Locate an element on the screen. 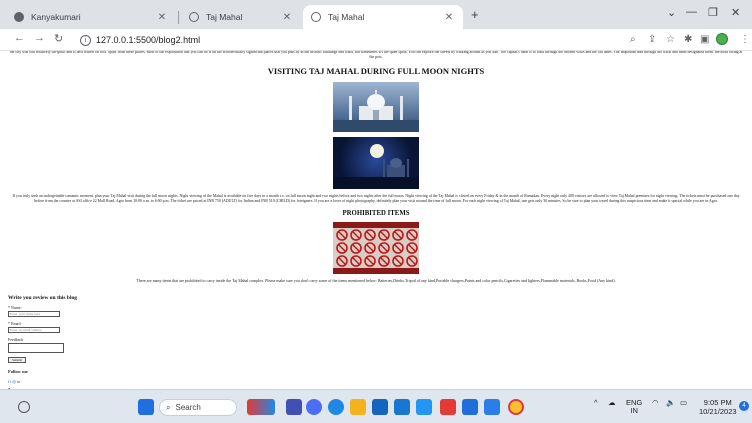 This screenshot has width=752, height=423. search-label: Search is located at coordinates (188, 407).